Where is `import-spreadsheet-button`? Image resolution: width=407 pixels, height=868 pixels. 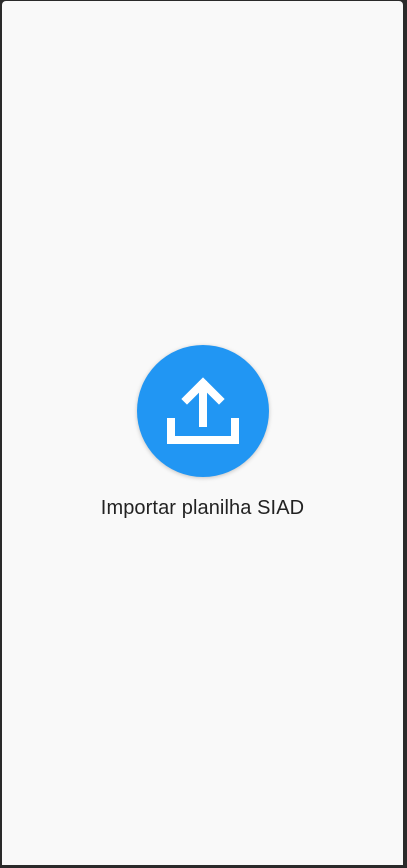 import-spreadsheet-button is located at coordinates (203, 411).